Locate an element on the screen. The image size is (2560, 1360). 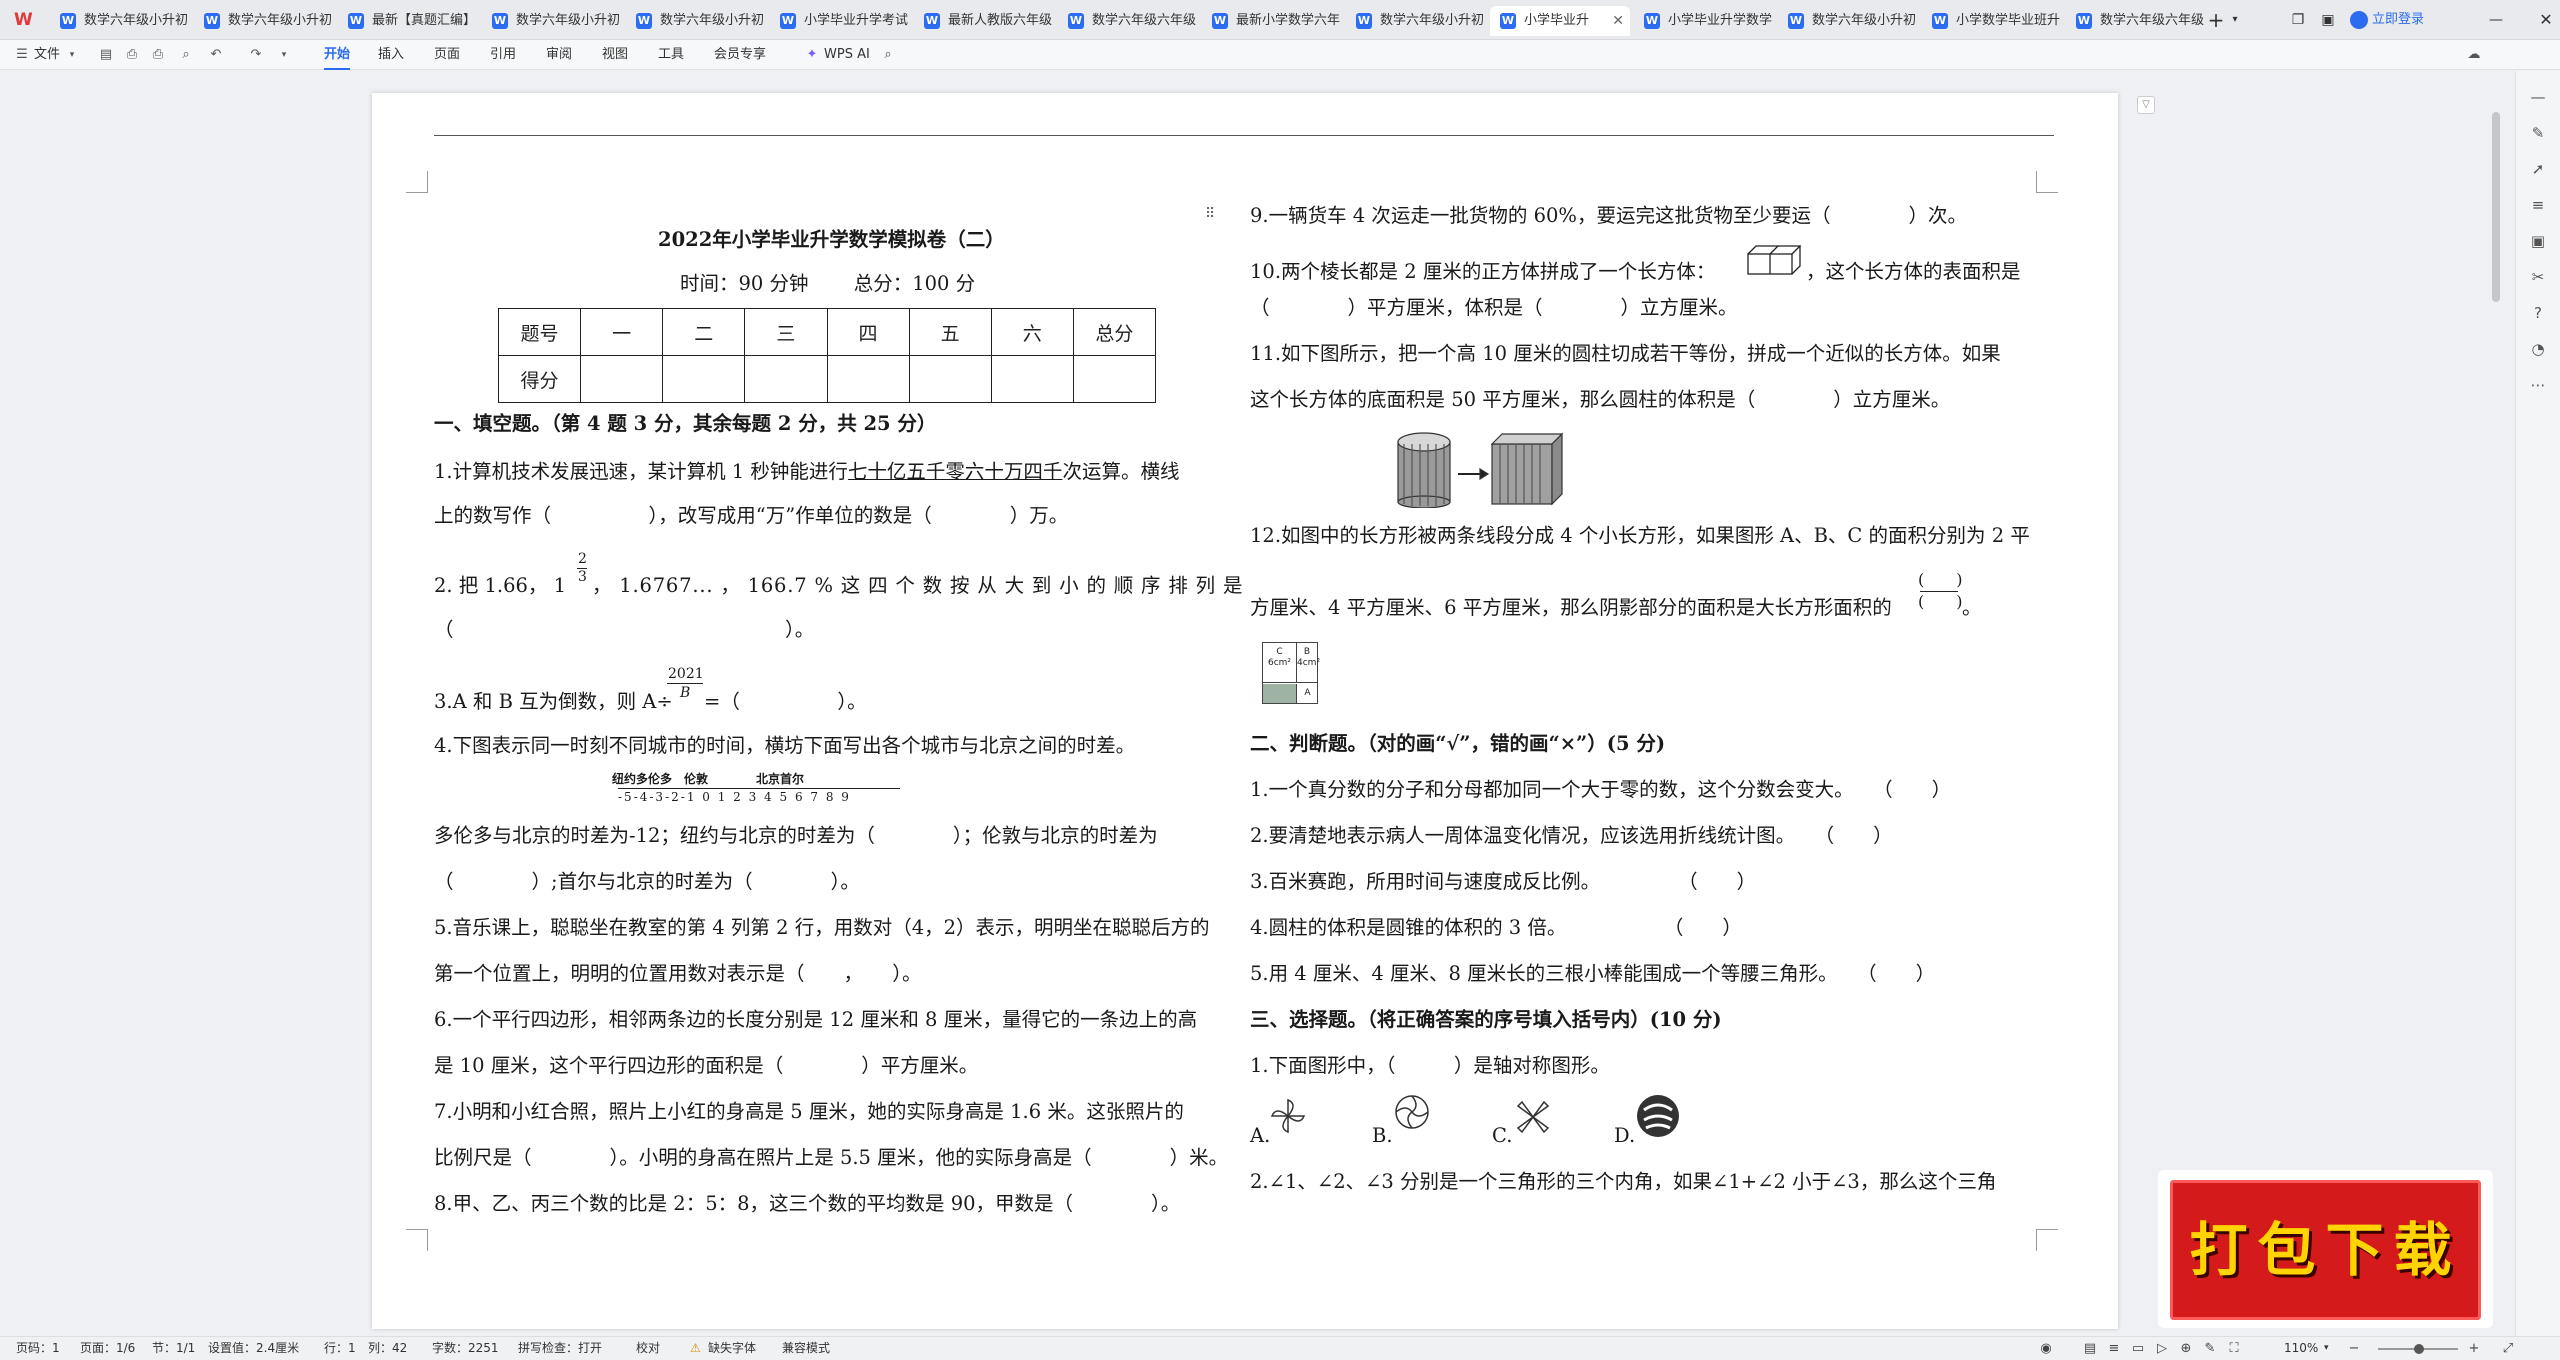
save-icon: ▤ is located at coordinates (106, 55).